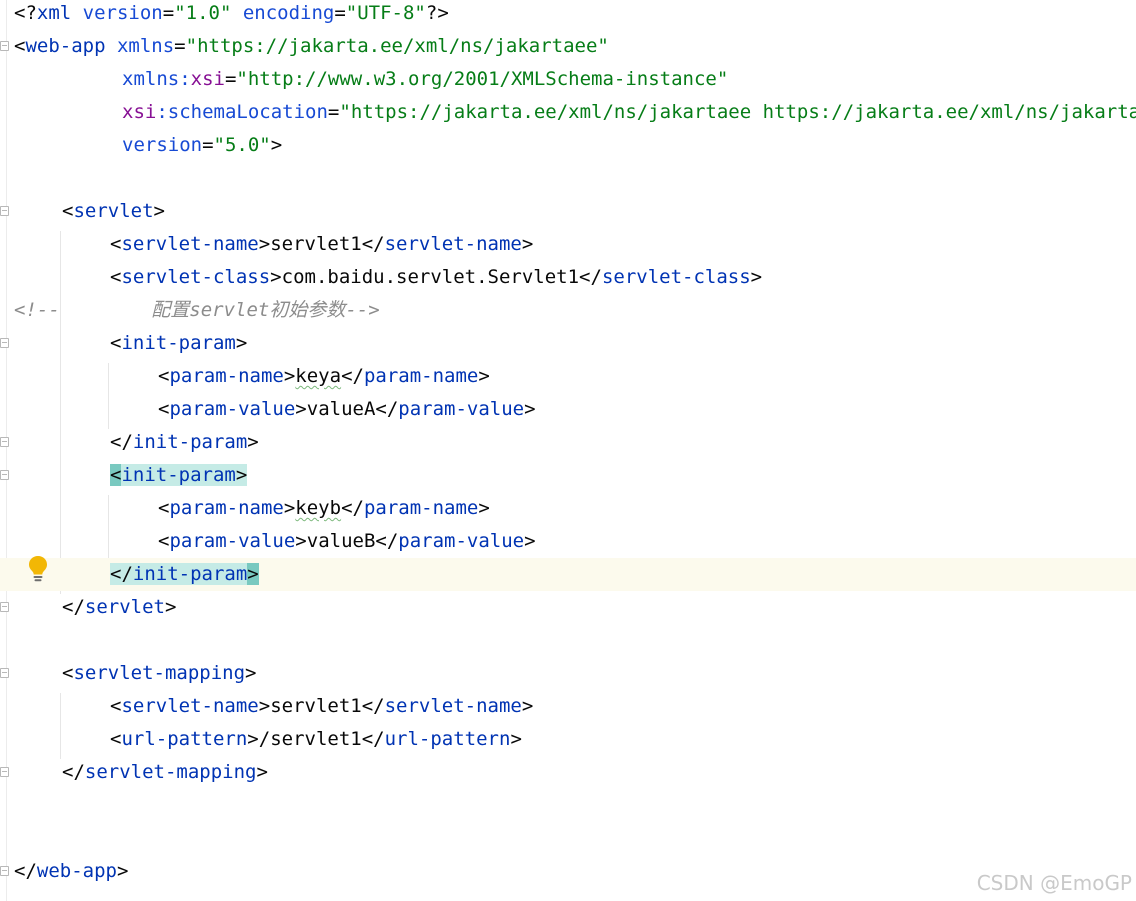  I want to click on code-line-5: version="5.0">, so click(568, 145).